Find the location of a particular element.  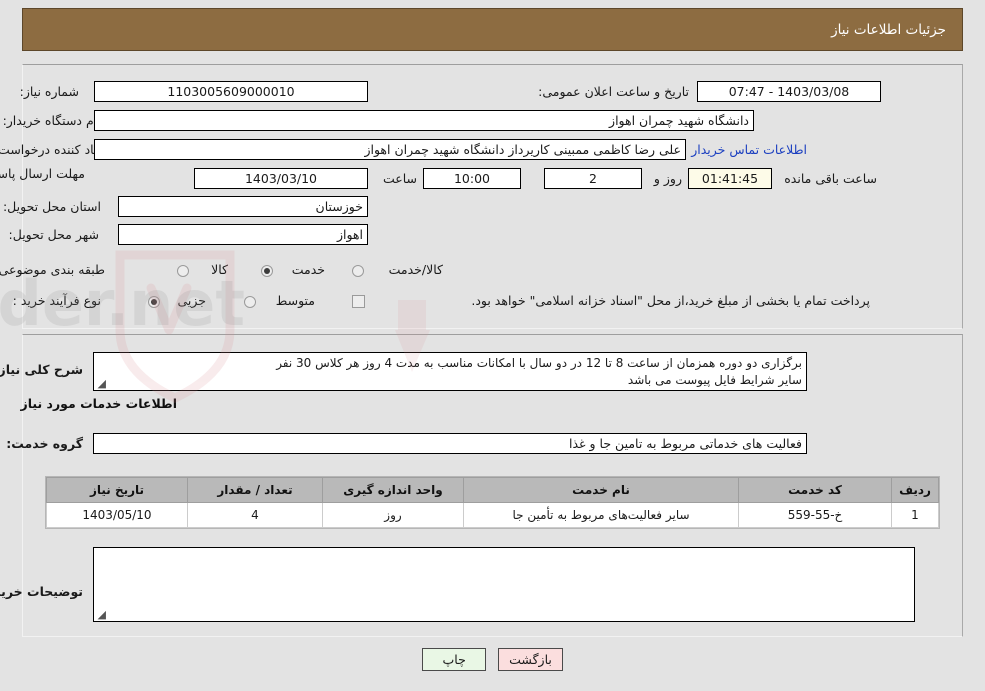

process-type-option-label-1: متوسط is located at coordinates (295, 300).